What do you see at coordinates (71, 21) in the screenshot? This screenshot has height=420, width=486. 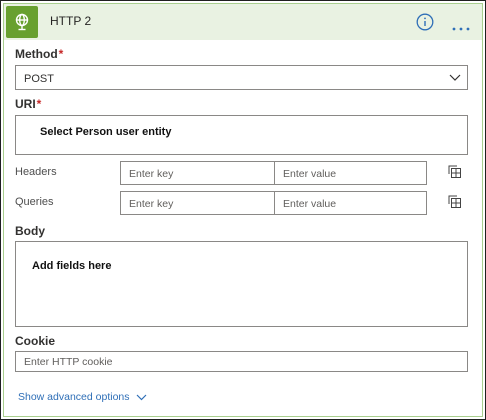 I see `card-title: HTTP 2` at bounding box center [71, 21].